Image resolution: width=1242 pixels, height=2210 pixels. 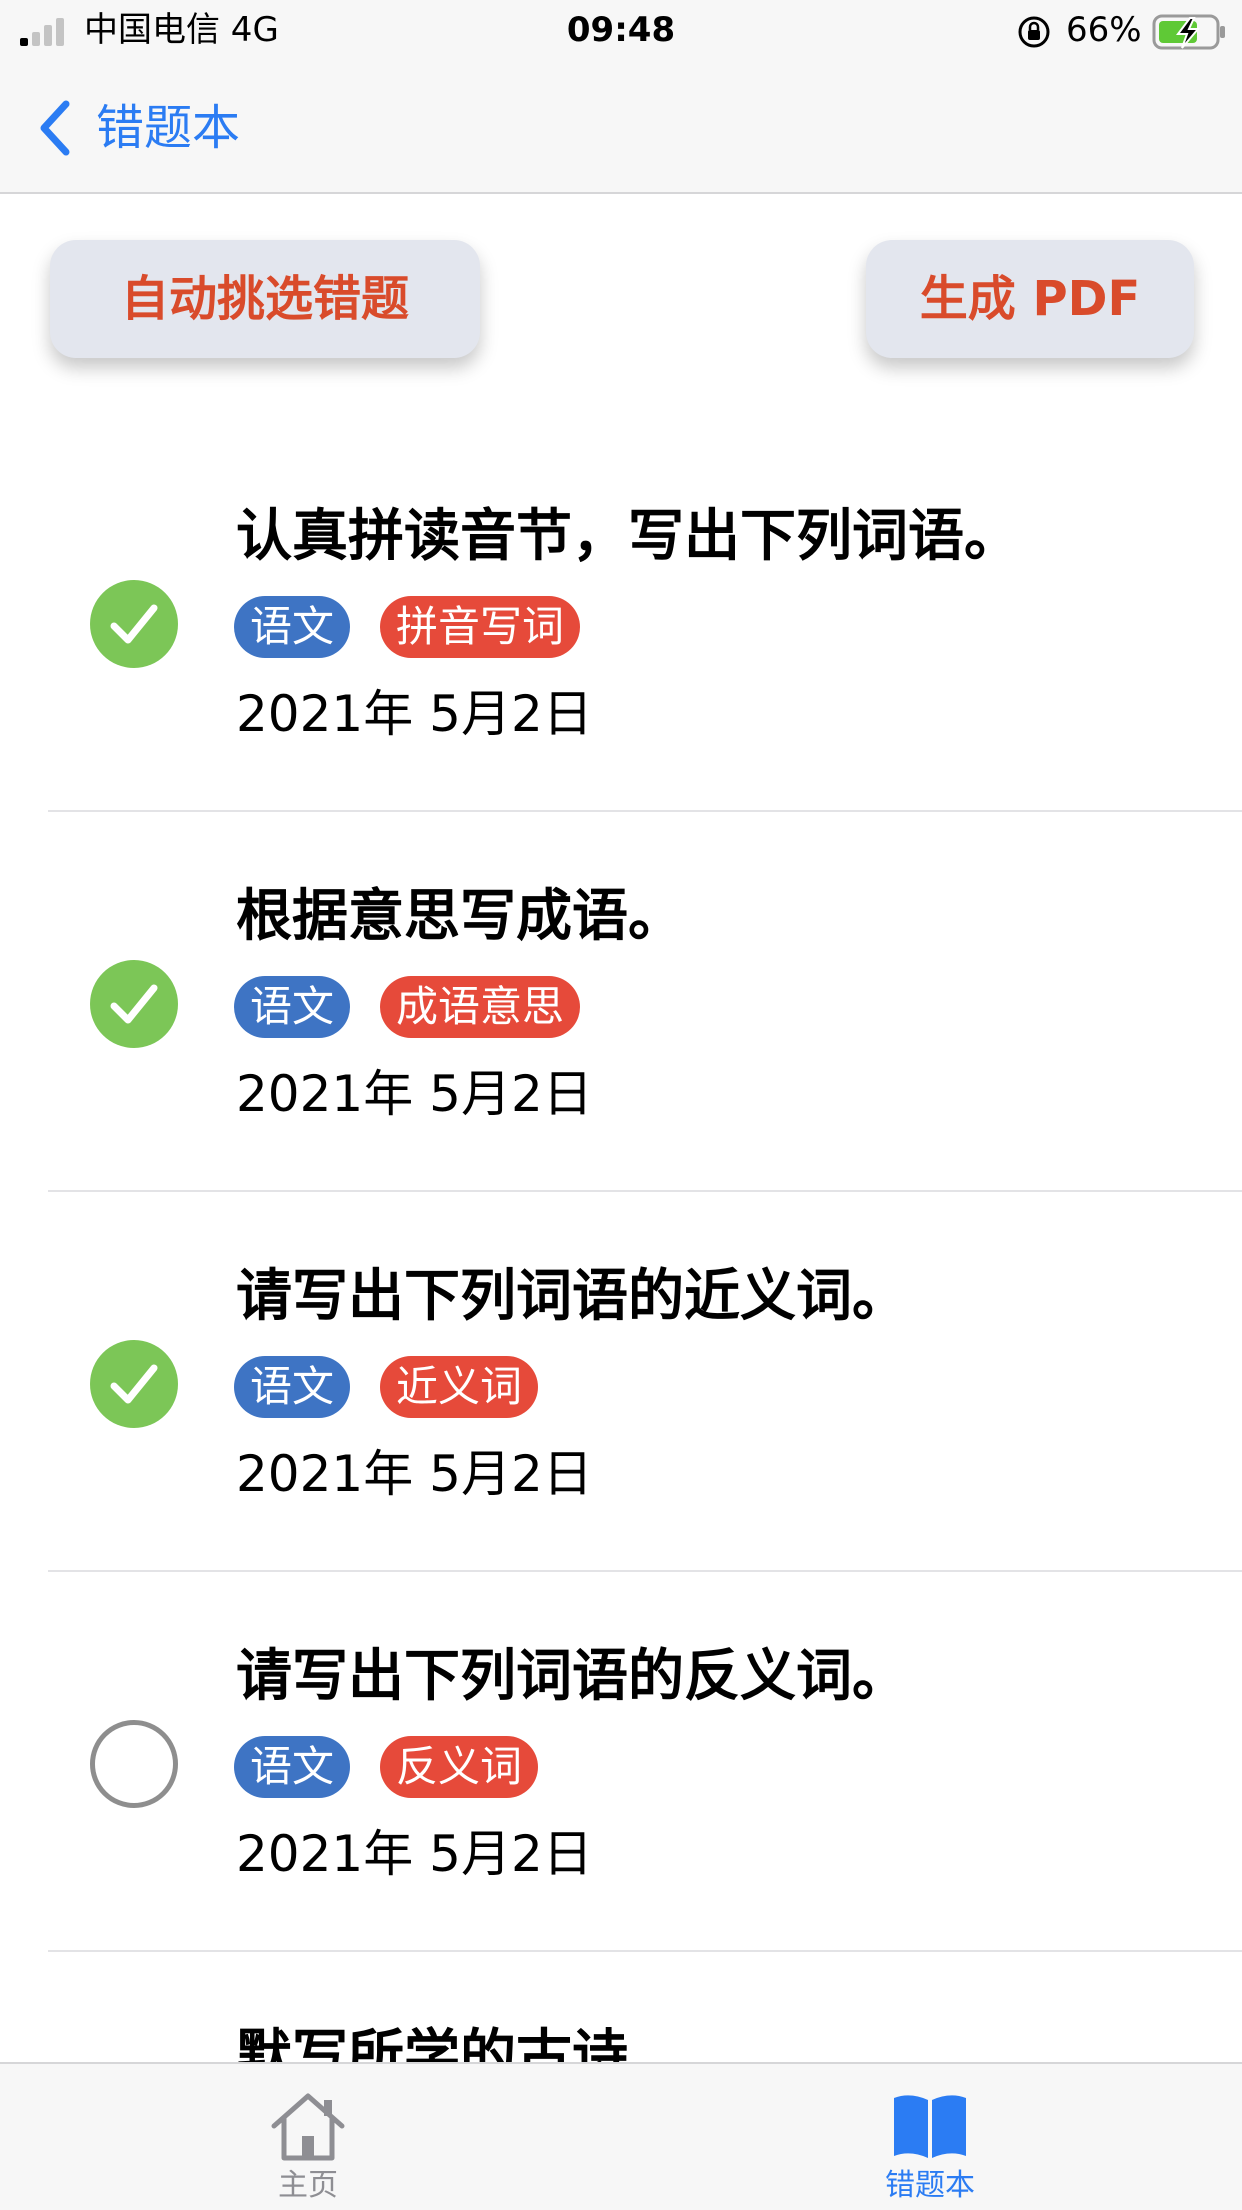 I want to click on status-time: 09:48, so click(x=621, y=30).